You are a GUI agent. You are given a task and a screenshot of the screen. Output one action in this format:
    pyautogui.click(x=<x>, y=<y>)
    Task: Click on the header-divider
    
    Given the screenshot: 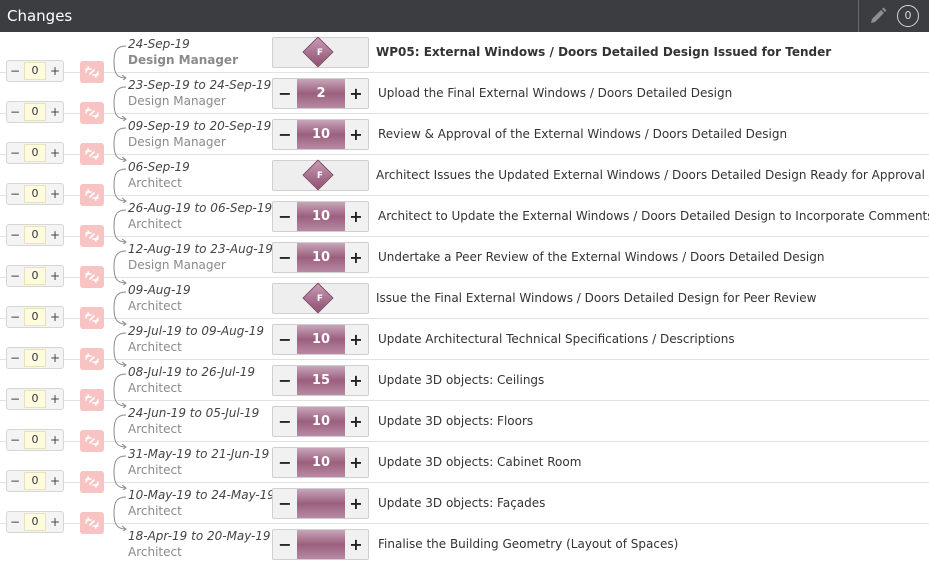 What is the action you would take?
    pyautogui.click(x=858, y=16)
    